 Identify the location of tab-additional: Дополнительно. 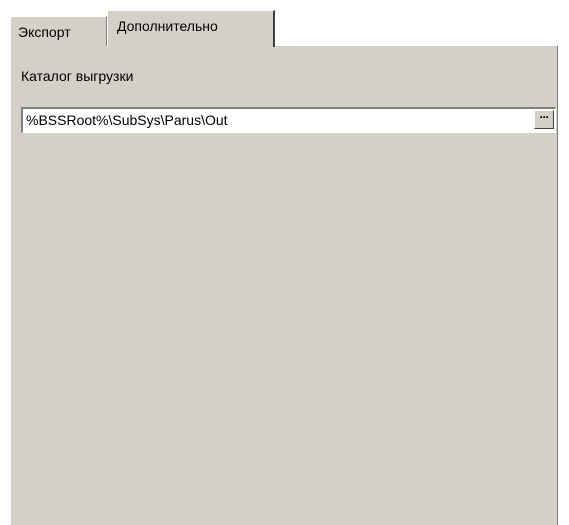
(191, 28).